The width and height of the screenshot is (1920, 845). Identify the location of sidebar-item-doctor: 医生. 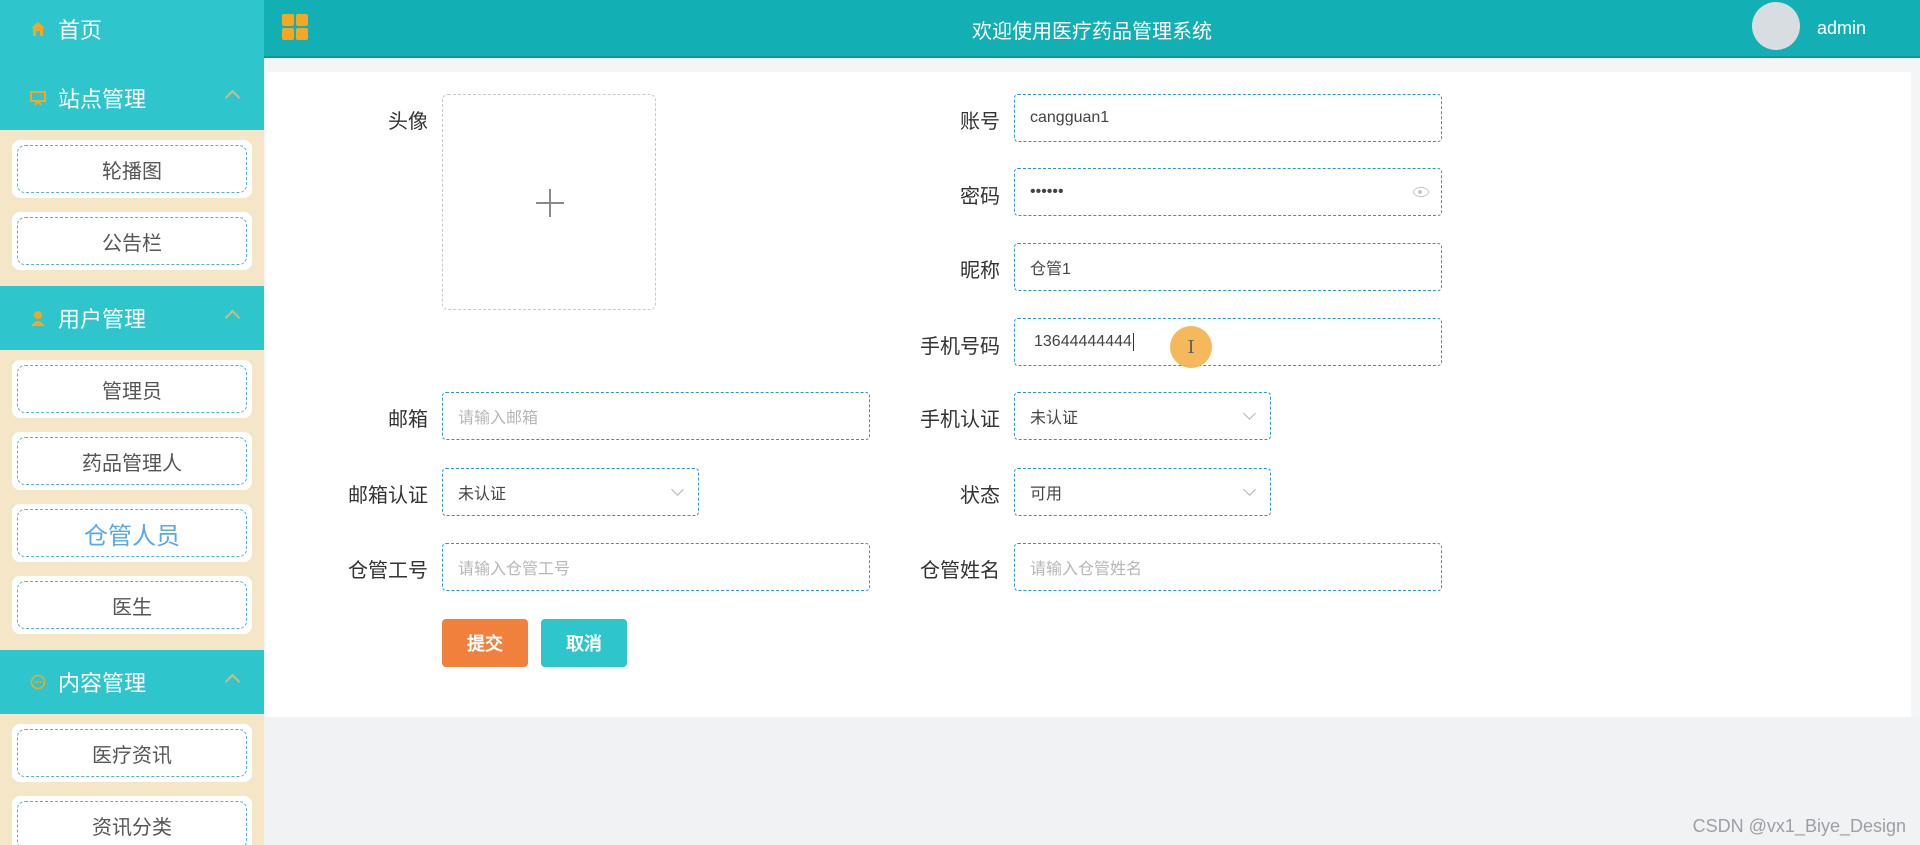
(132, 605).